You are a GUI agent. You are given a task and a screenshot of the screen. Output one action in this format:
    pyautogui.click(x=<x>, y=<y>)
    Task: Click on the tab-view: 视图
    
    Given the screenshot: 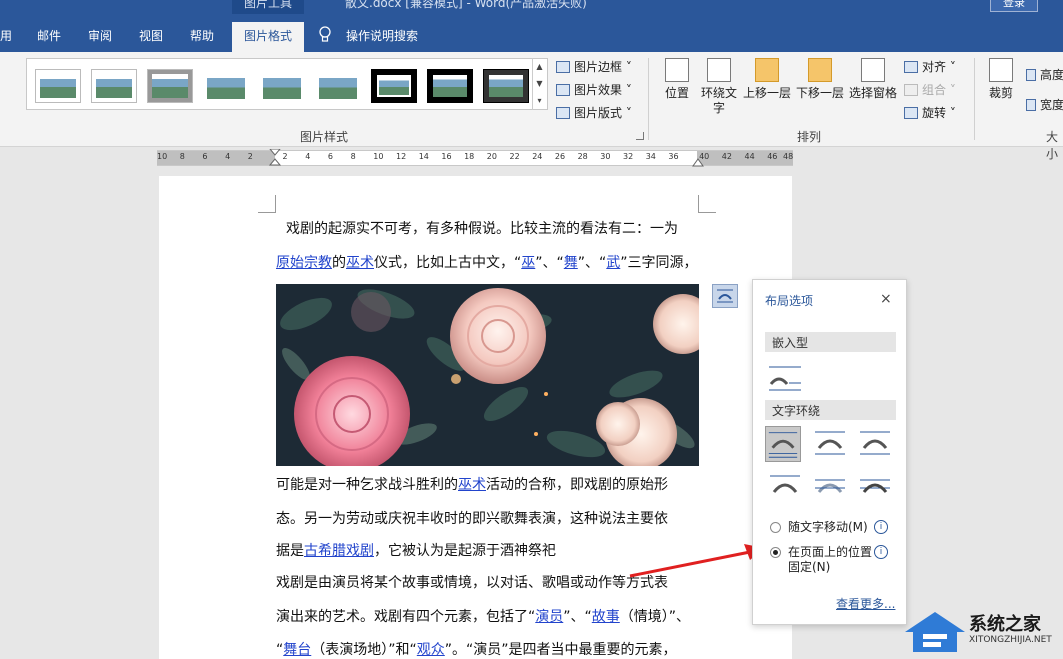 What is the action you would take?
    pyautogui.click(x=151, y=35)
    